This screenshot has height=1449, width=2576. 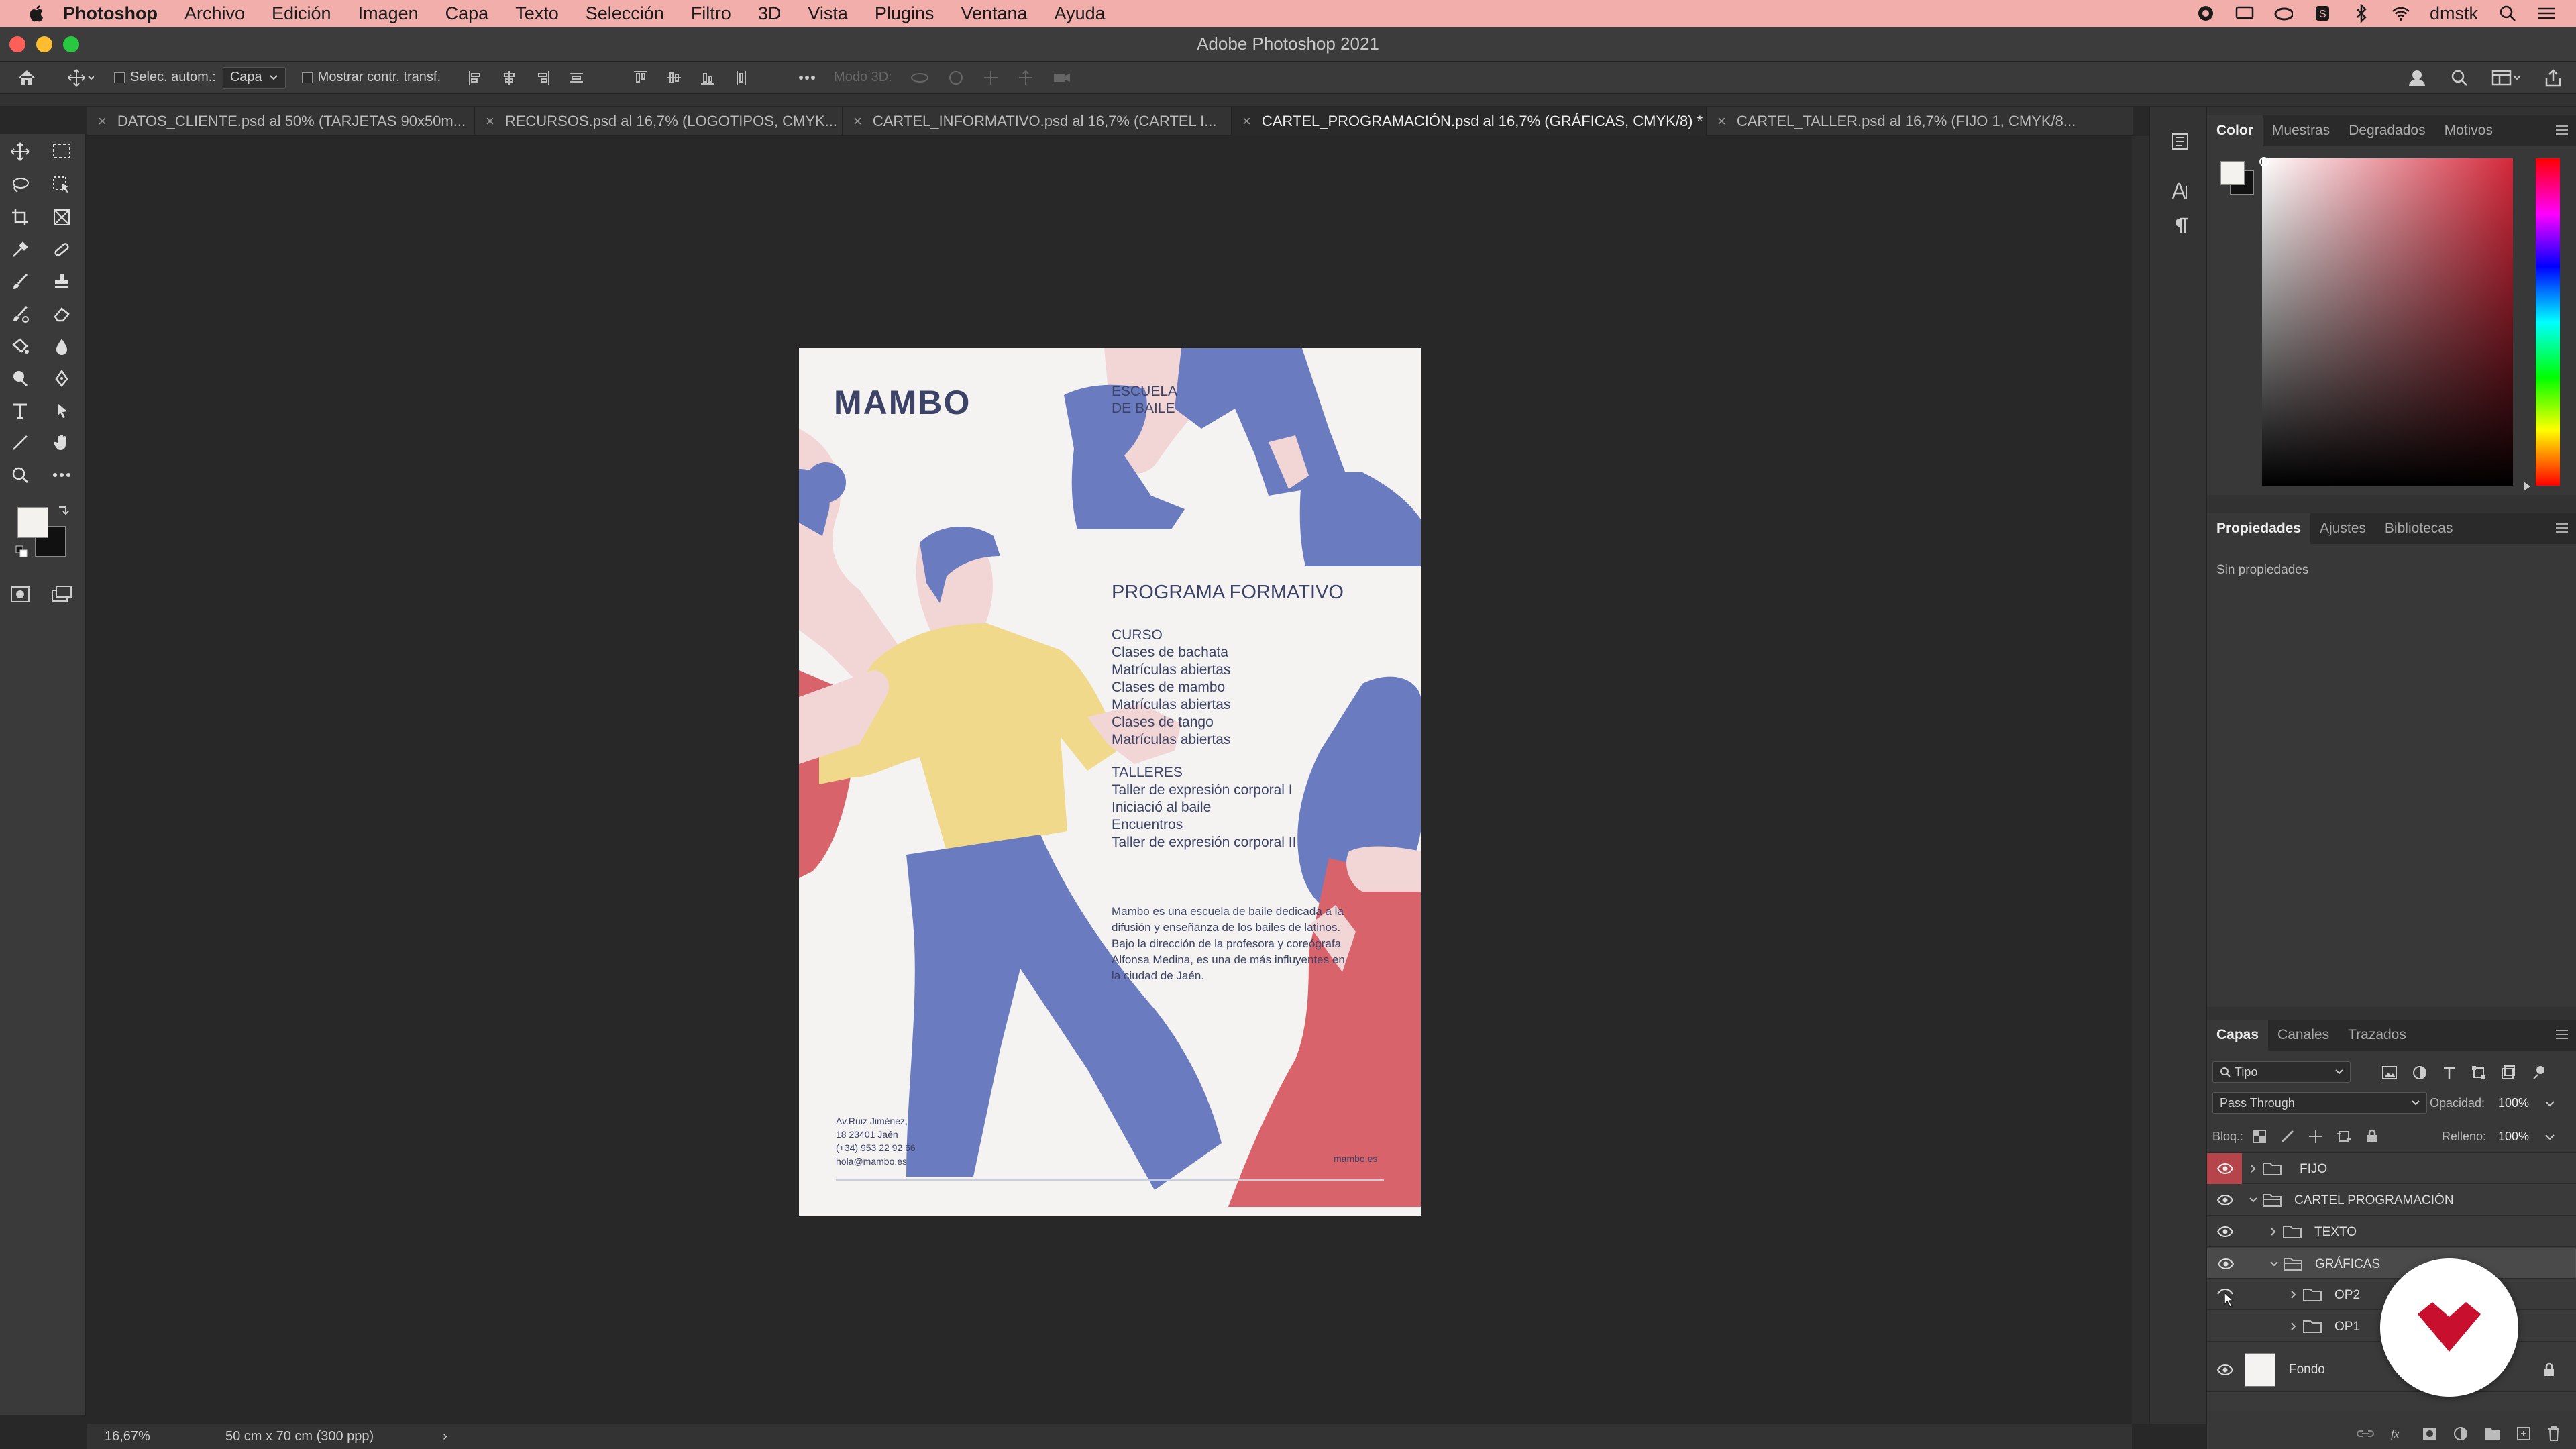 What do you see at coordinates (20, 410) in the screenshot?
I see `type-tool-icon` at bounding box center [20, 410].